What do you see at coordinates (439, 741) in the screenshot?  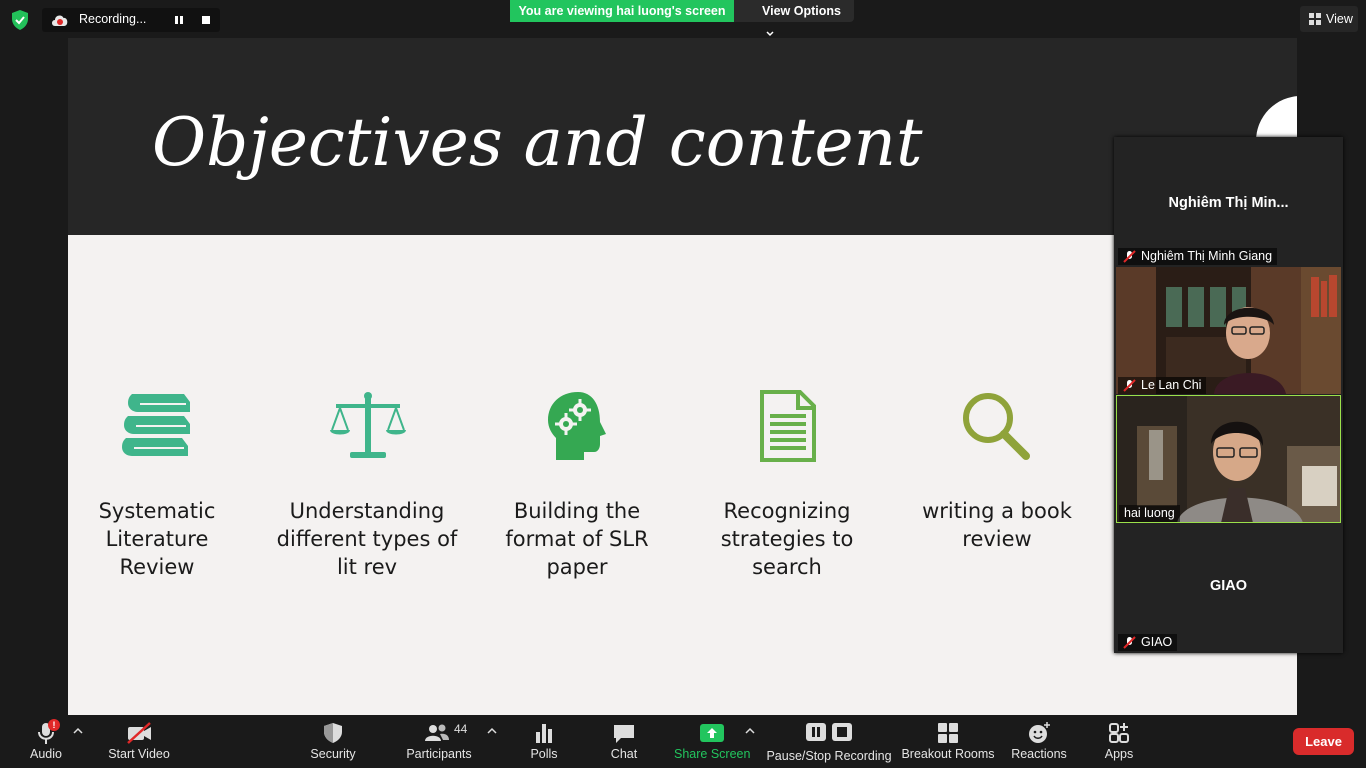 I see `participants-button: 44 Participants` at bounding box center [439, 741].